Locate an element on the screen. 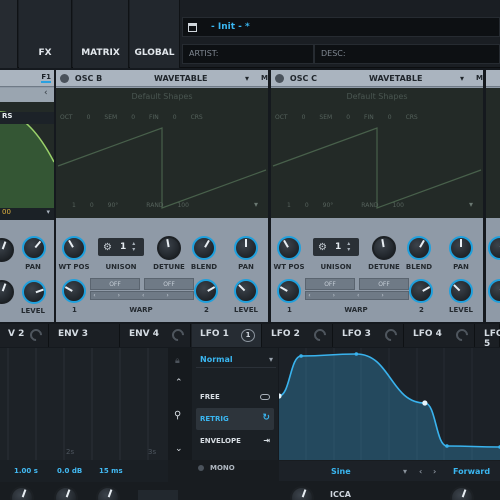 The height and width of the screenshot is (500, 500). next-shape-icon: › is located at coordinates (434, 471).